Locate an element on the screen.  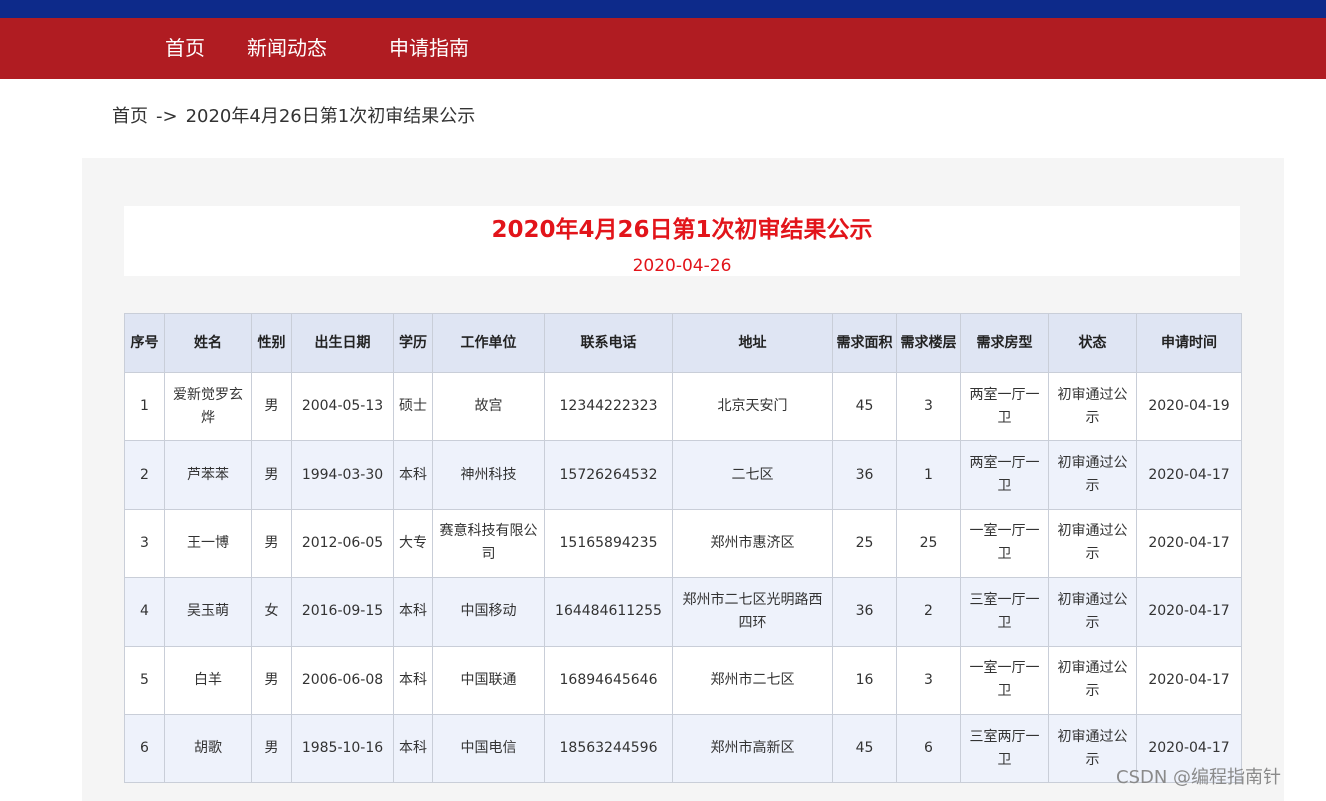
header-index: 序号 is located at coordinates (144, 343).